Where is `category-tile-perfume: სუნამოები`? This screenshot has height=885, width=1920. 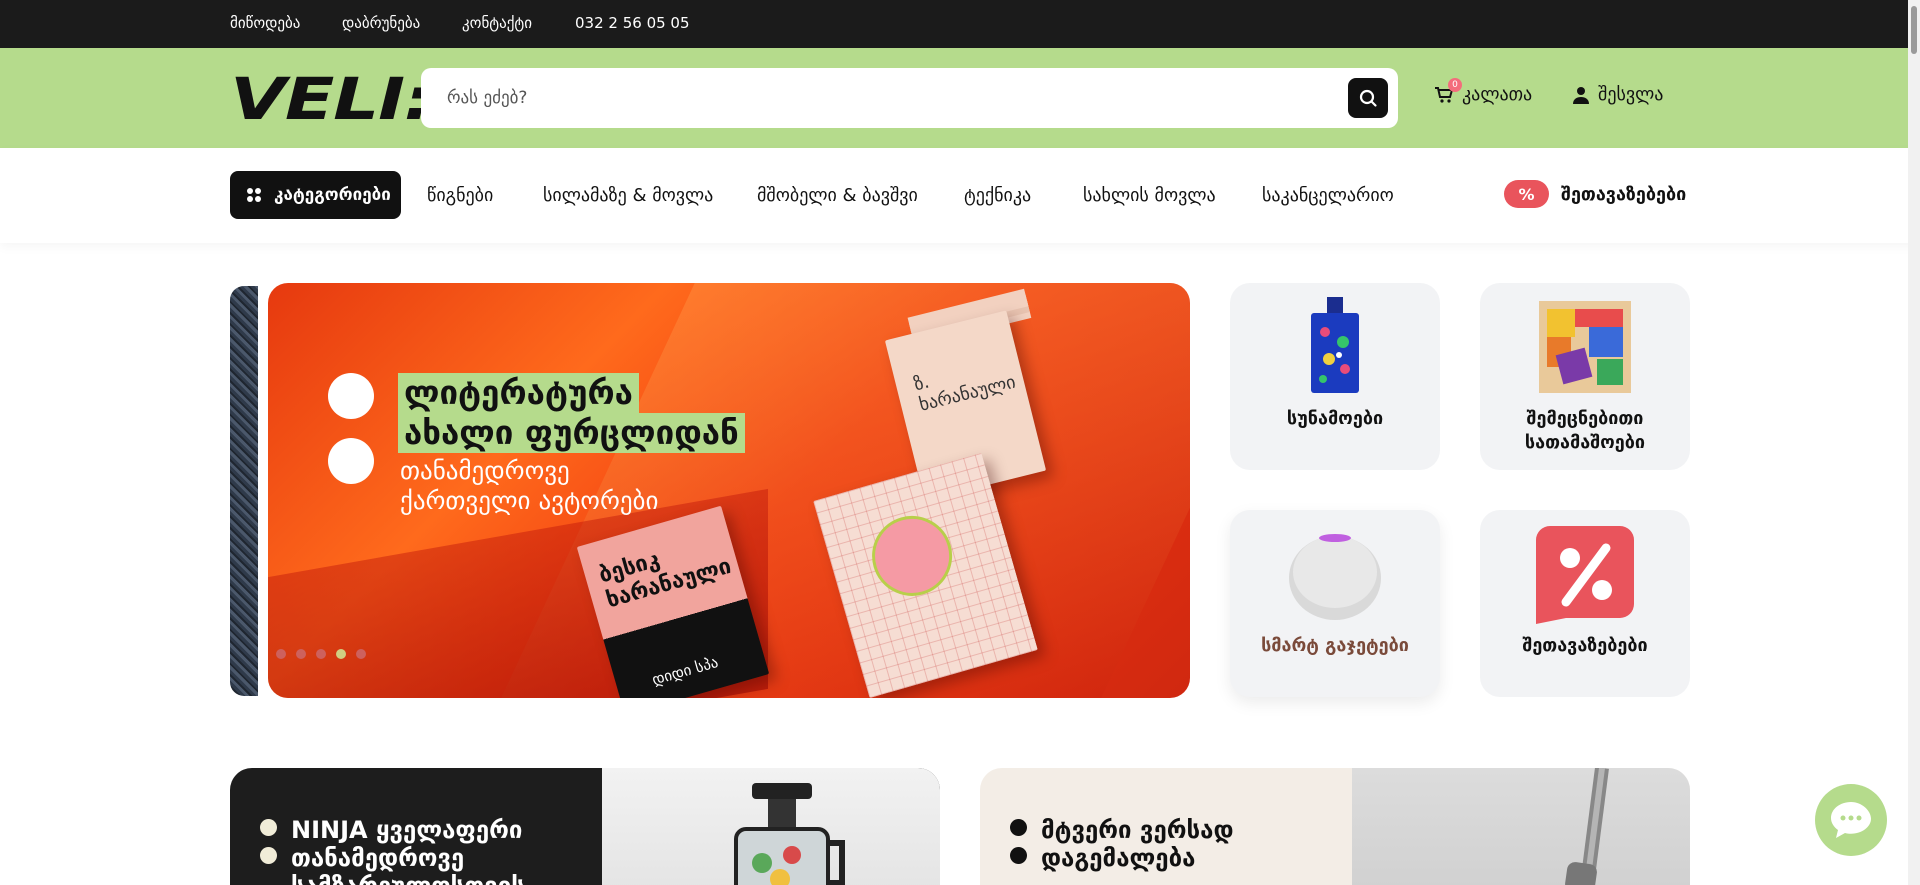 category-tile-perfume: სუნამოები is located at coordinates (1335, 376).